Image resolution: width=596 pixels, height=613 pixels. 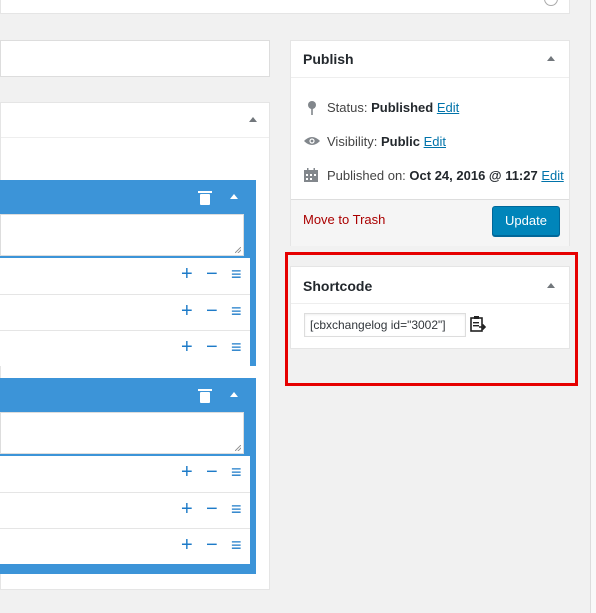 What do you see at coordinates (285, 7) in the screenshot?
I see `top-box` at bounding box center [285, 7].